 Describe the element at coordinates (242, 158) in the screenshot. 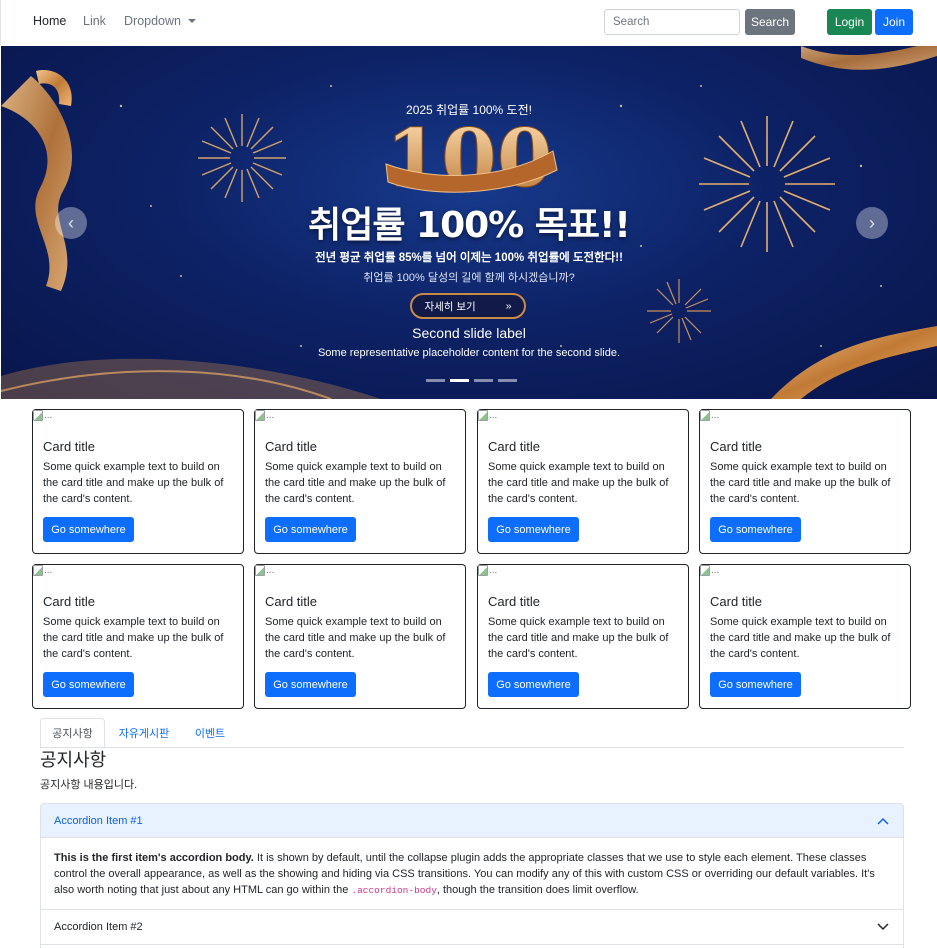

I see `firework-left` at that location.